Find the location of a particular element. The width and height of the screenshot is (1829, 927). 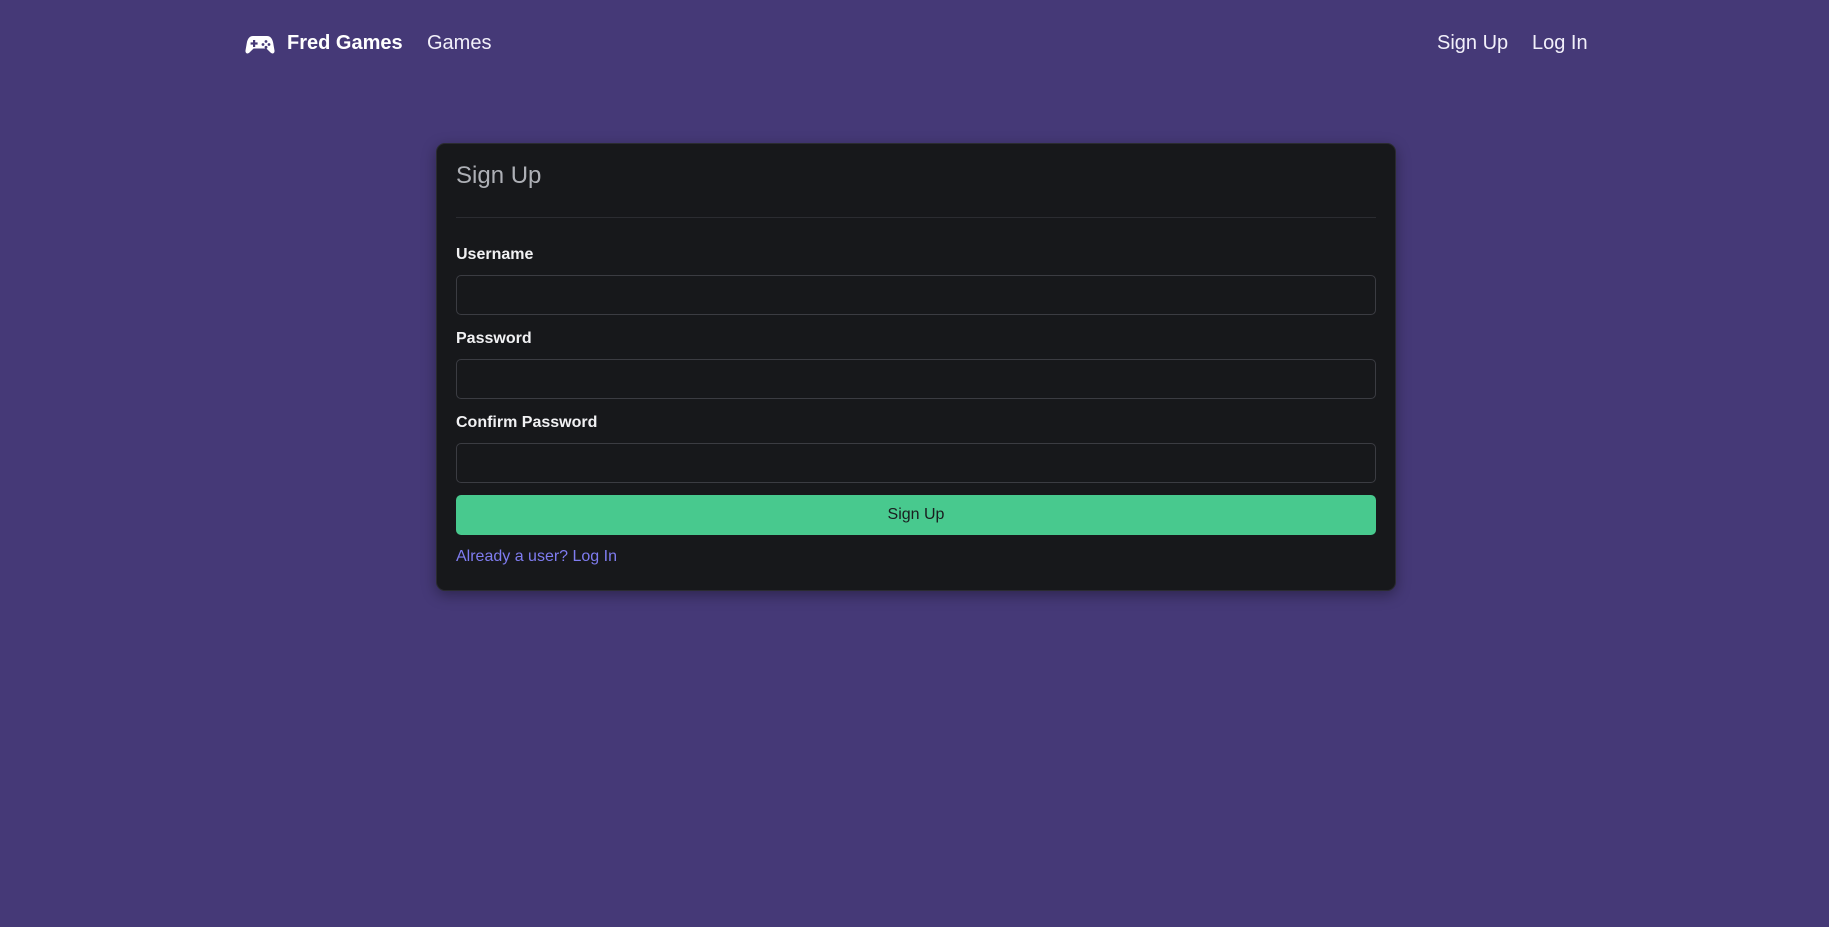

gamepad-icon is located at coordinates (260, 43).